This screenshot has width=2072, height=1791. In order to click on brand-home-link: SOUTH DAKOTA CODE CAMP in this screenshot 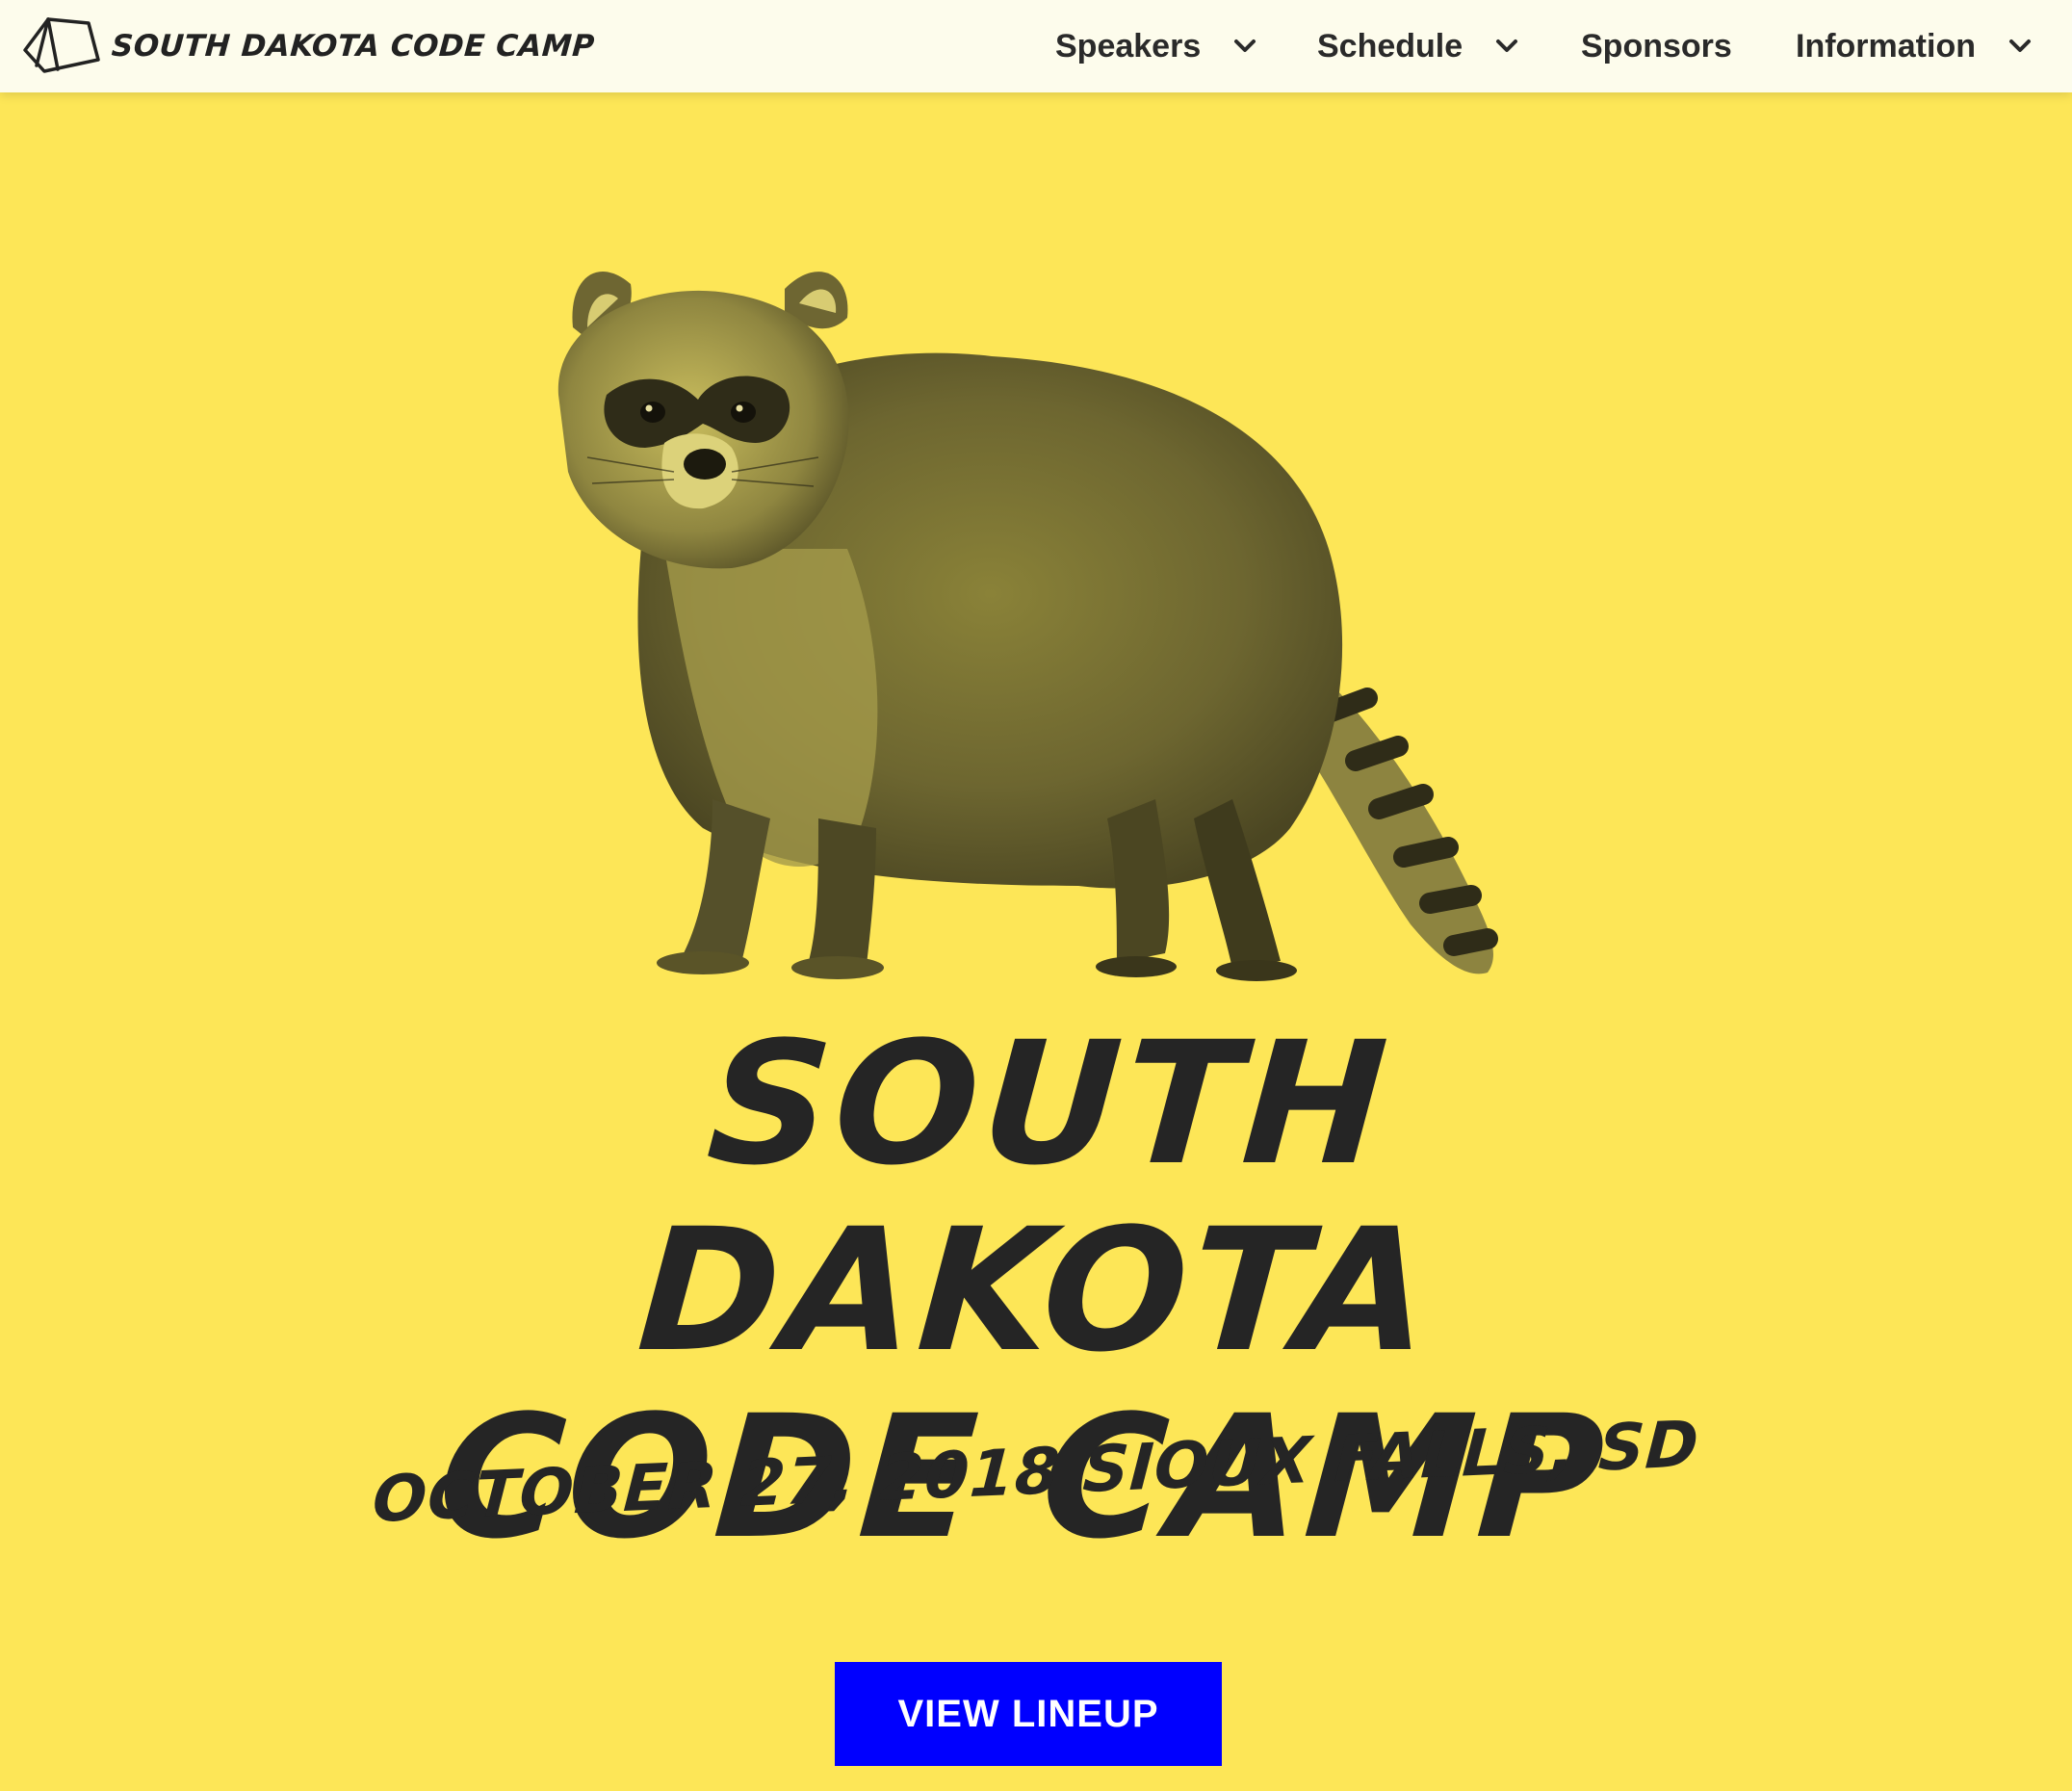, I will do `click(308, 46)`.